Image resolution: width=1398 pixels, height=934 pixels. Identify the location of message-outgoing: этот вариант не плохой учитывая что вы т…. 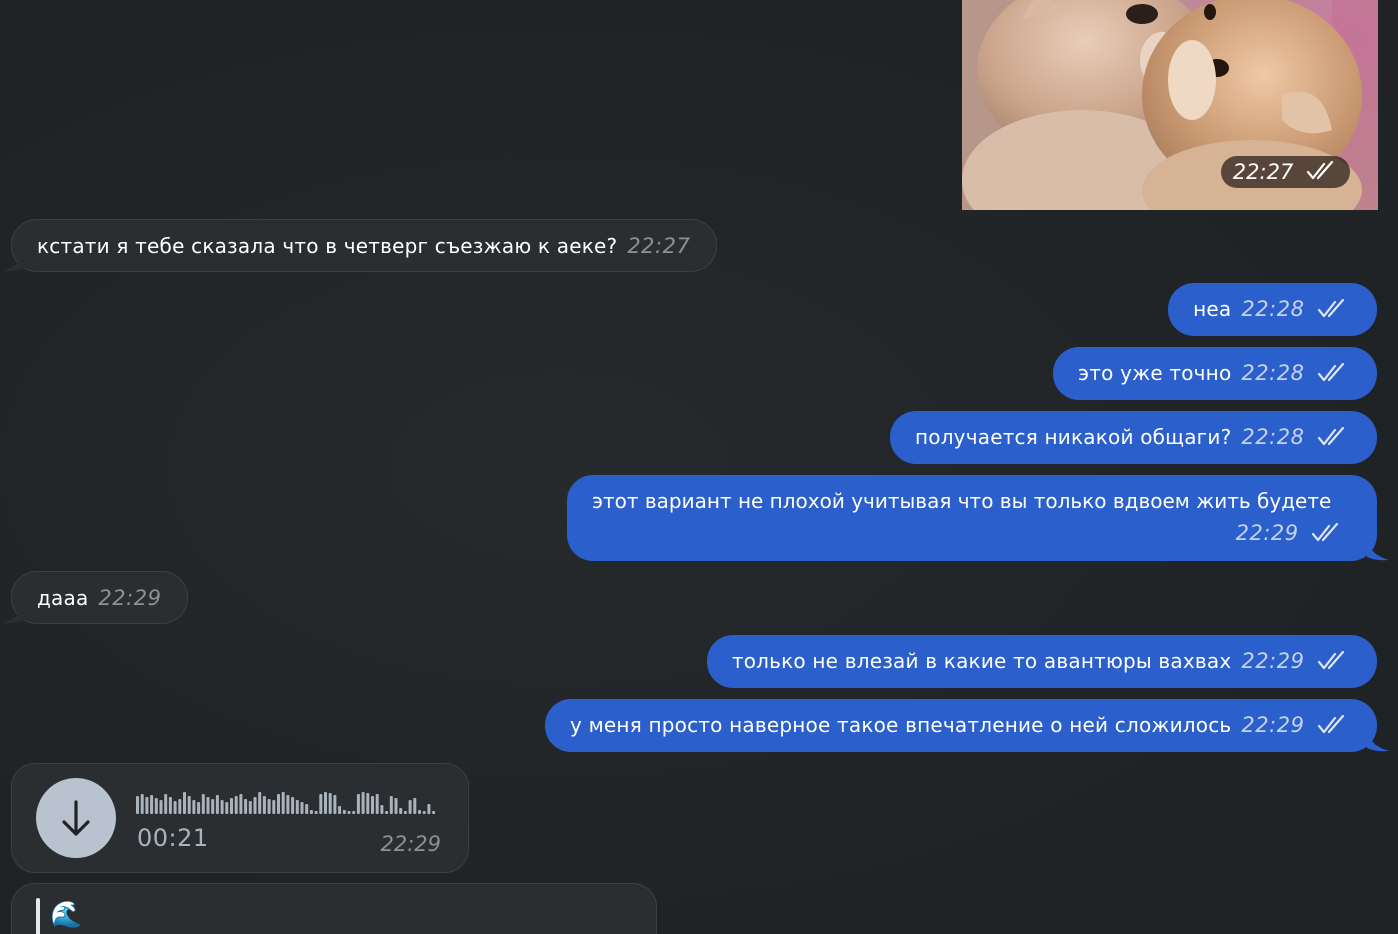
(978, 518).